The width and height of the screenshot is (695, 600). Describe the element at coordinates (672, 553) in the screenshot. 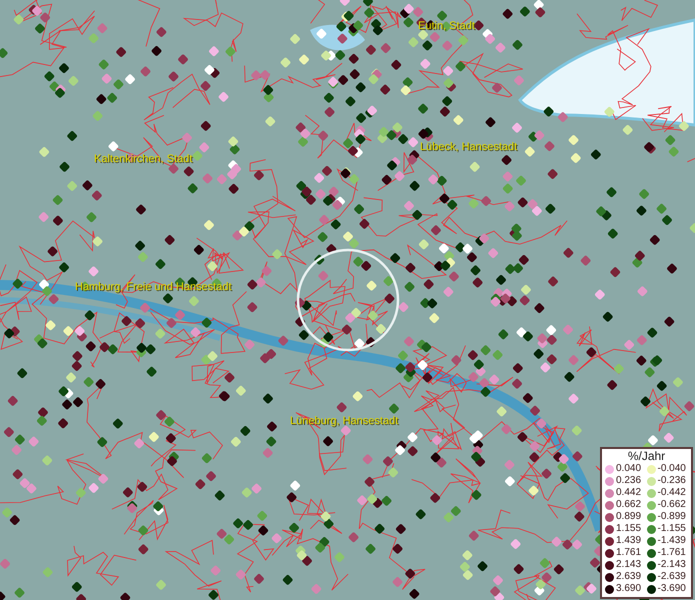

I see `legend-value: -1.761` at that location.